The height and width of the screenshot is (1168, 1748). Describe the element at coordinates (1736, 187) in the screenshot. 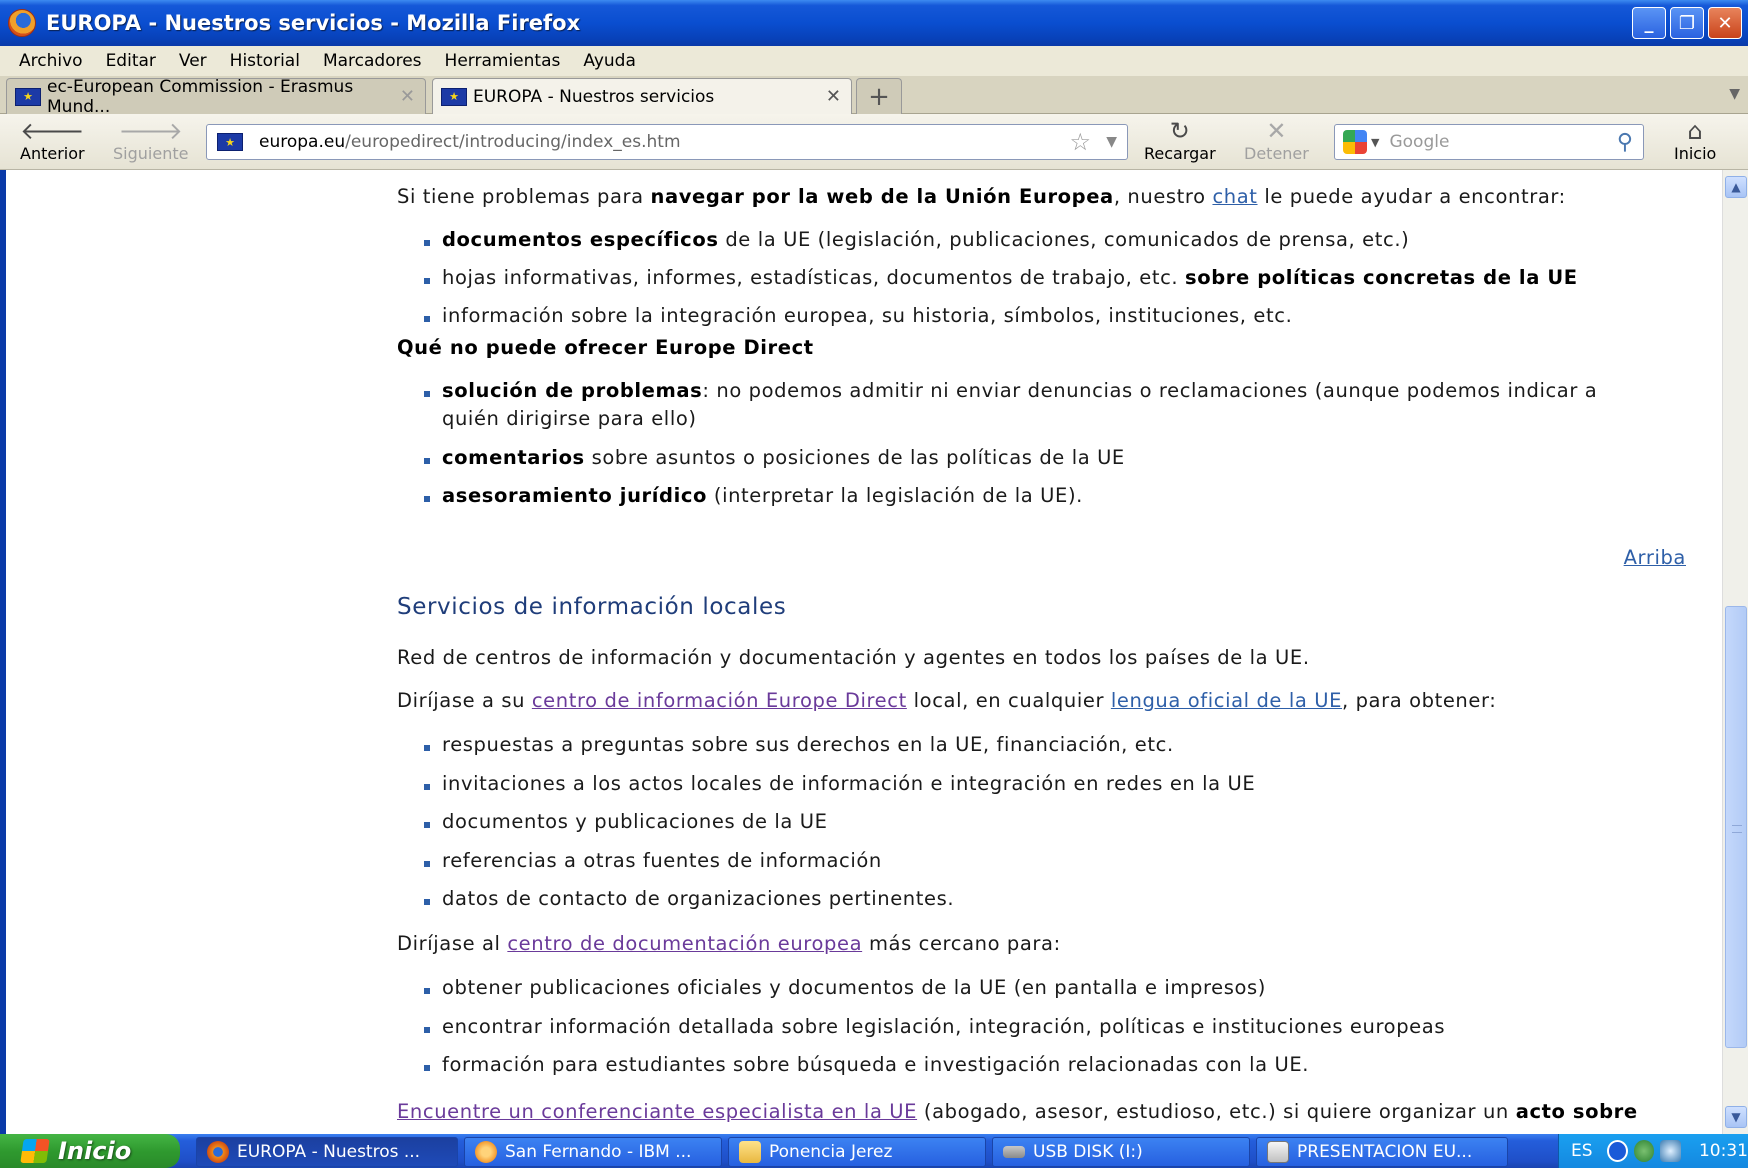

I see `scroll-up-button: ▲` at that location.